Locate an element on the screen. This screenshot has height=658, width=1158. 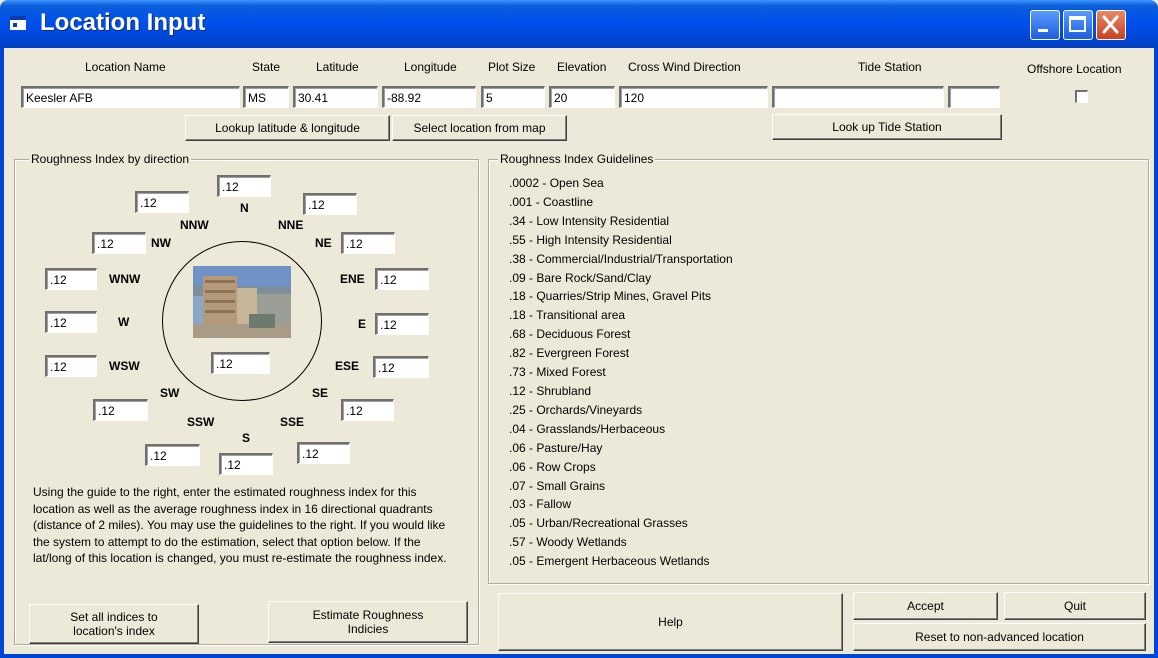
close-button is located at coordinates (1111, 25).